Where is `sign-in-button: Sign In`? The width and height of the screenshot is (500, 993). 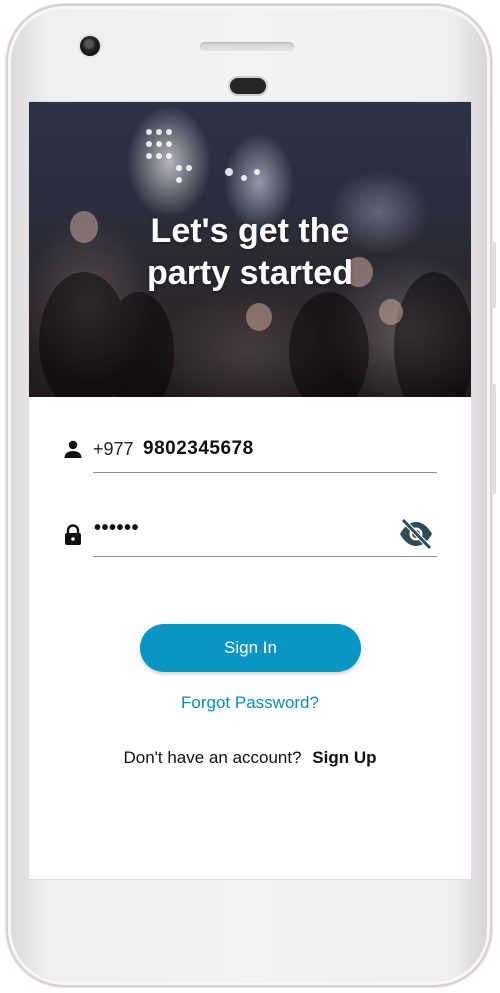
sign-in-button: Sign In is located at coordinates (250, 648).